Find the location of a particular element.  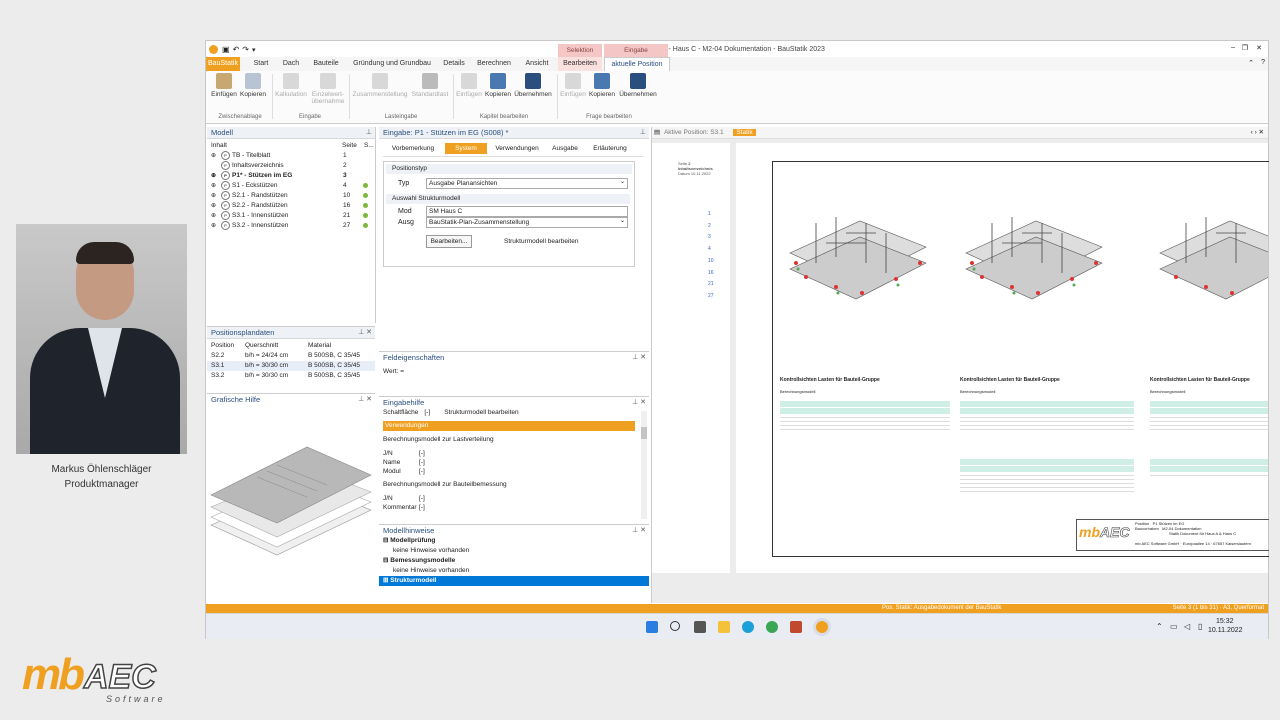

fields-bauteilbemessung: J/N [-] Kommentar [-] is located at coordinates (514, 503).